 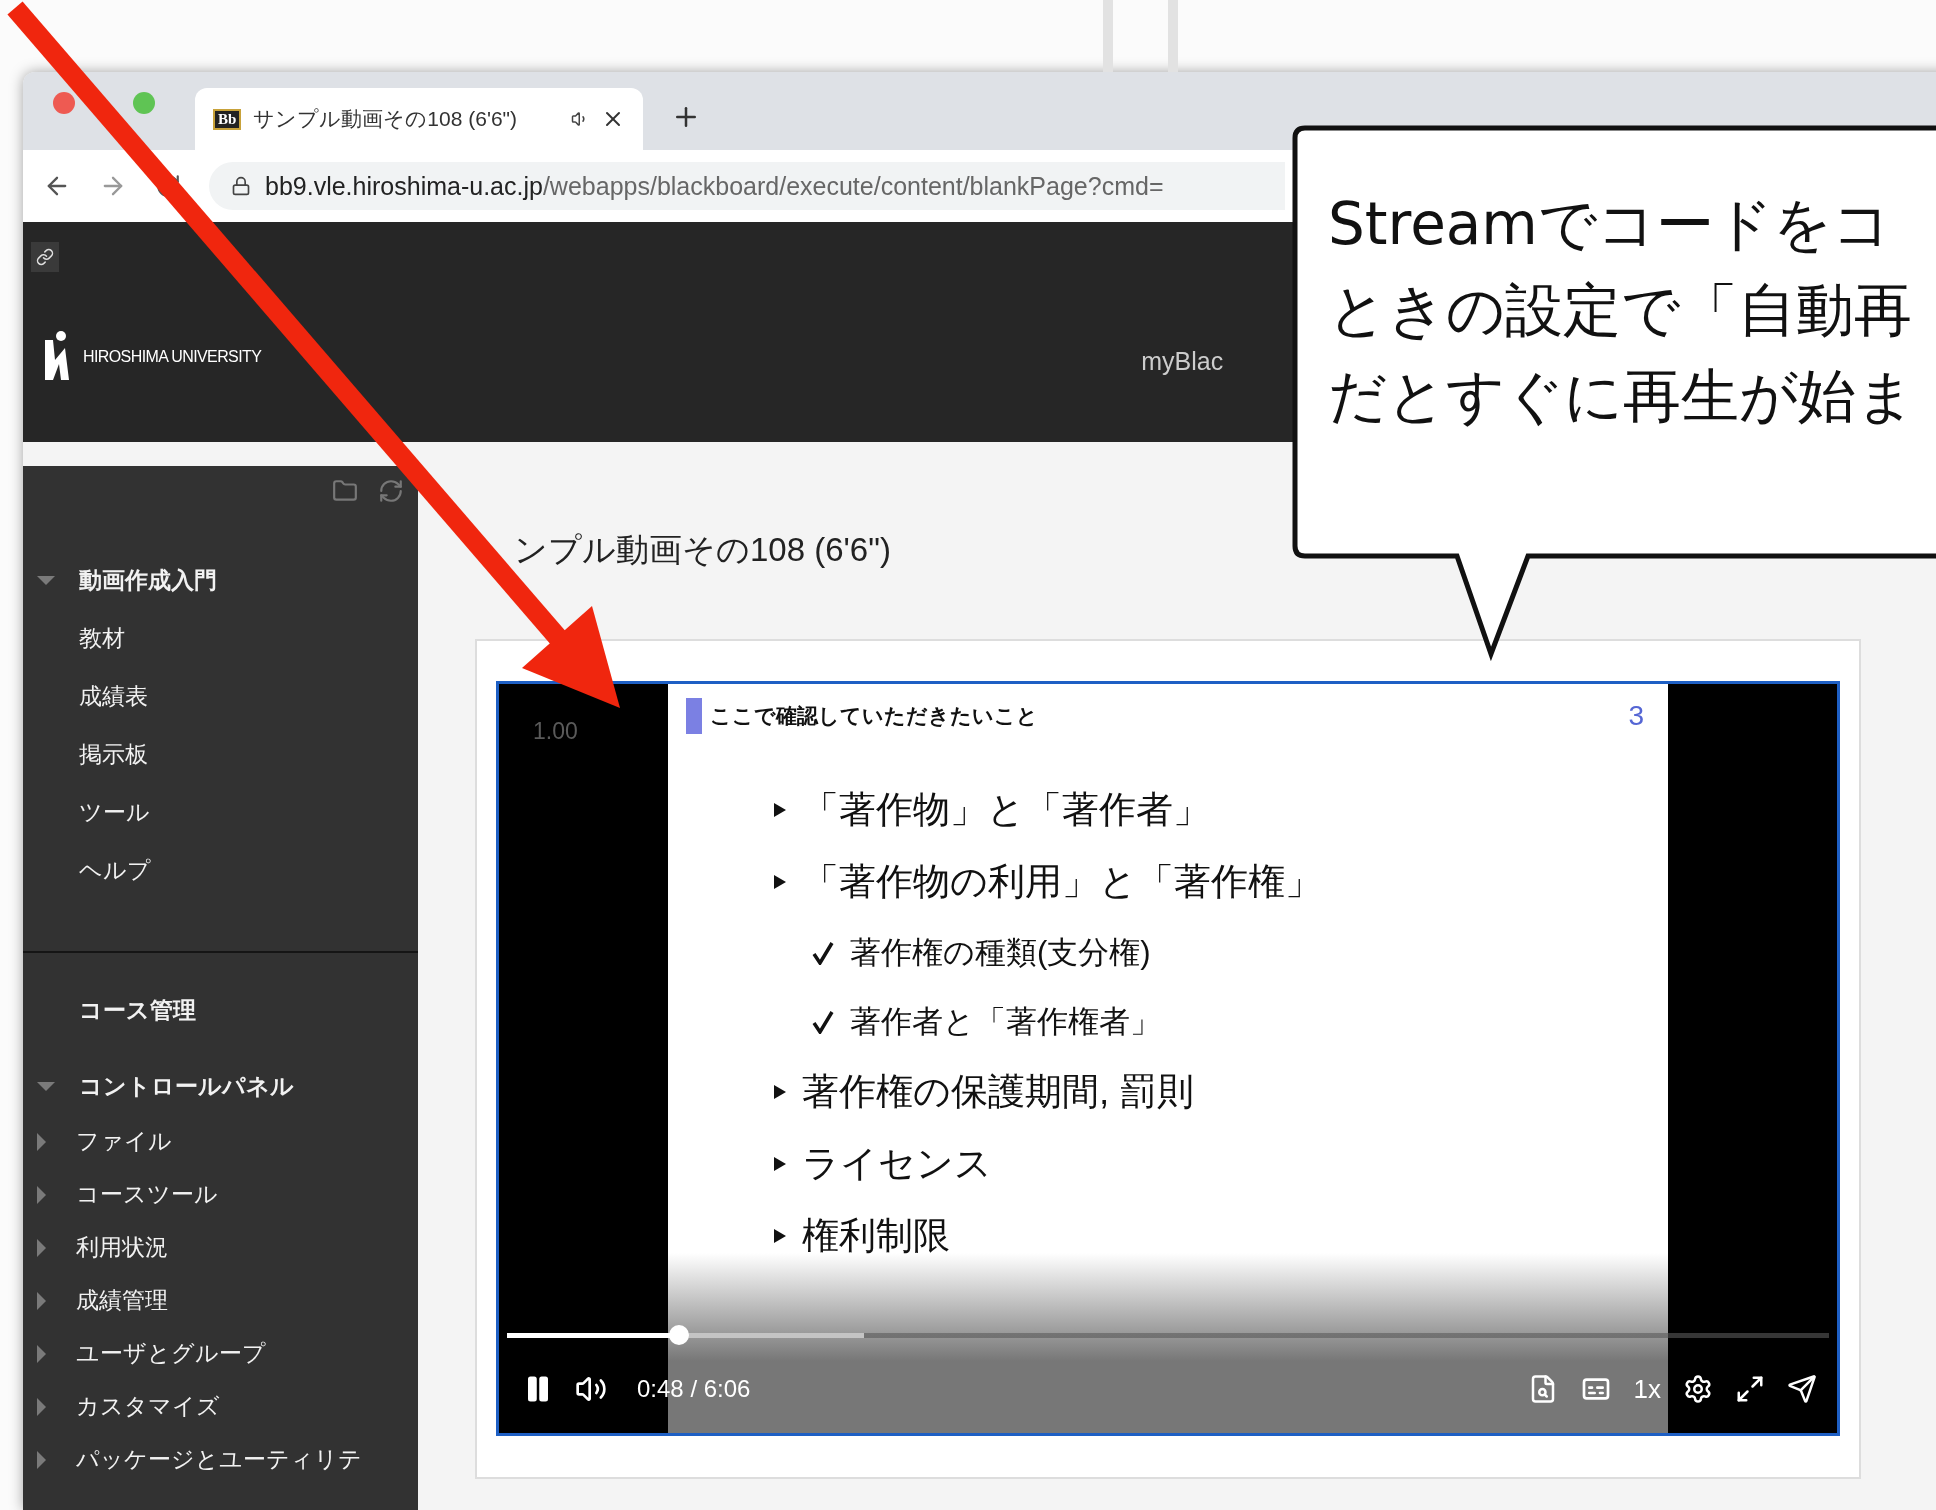 I want to click on sidebar-item: 教材, so click(x=102, y=638).